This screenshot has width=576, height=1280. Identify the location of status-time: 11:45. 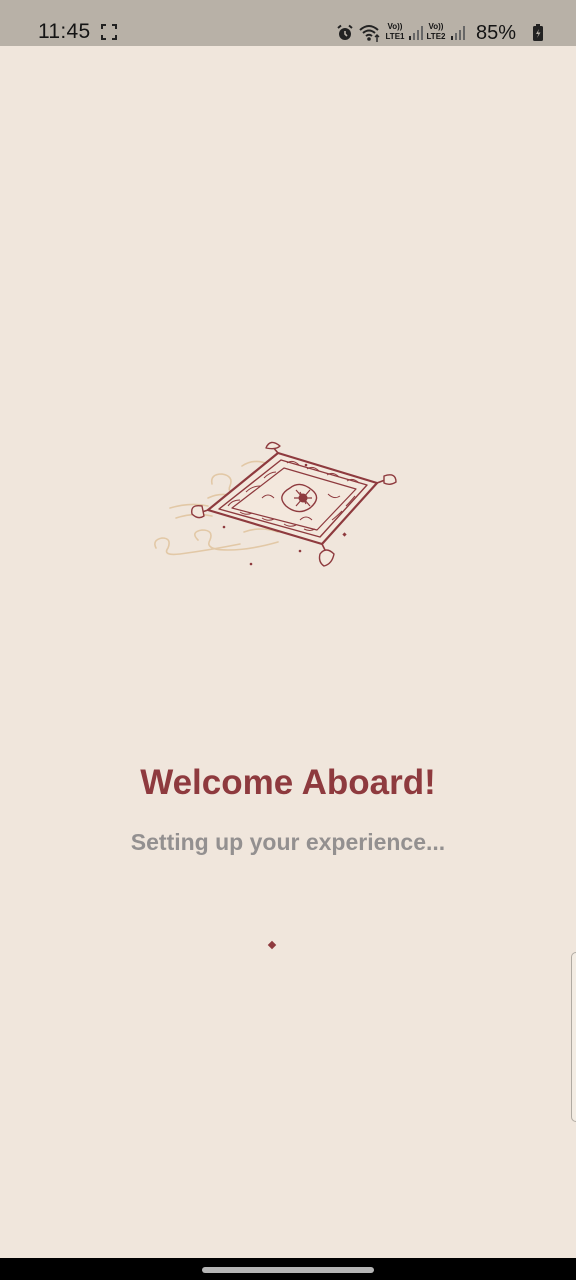
(64, 31).